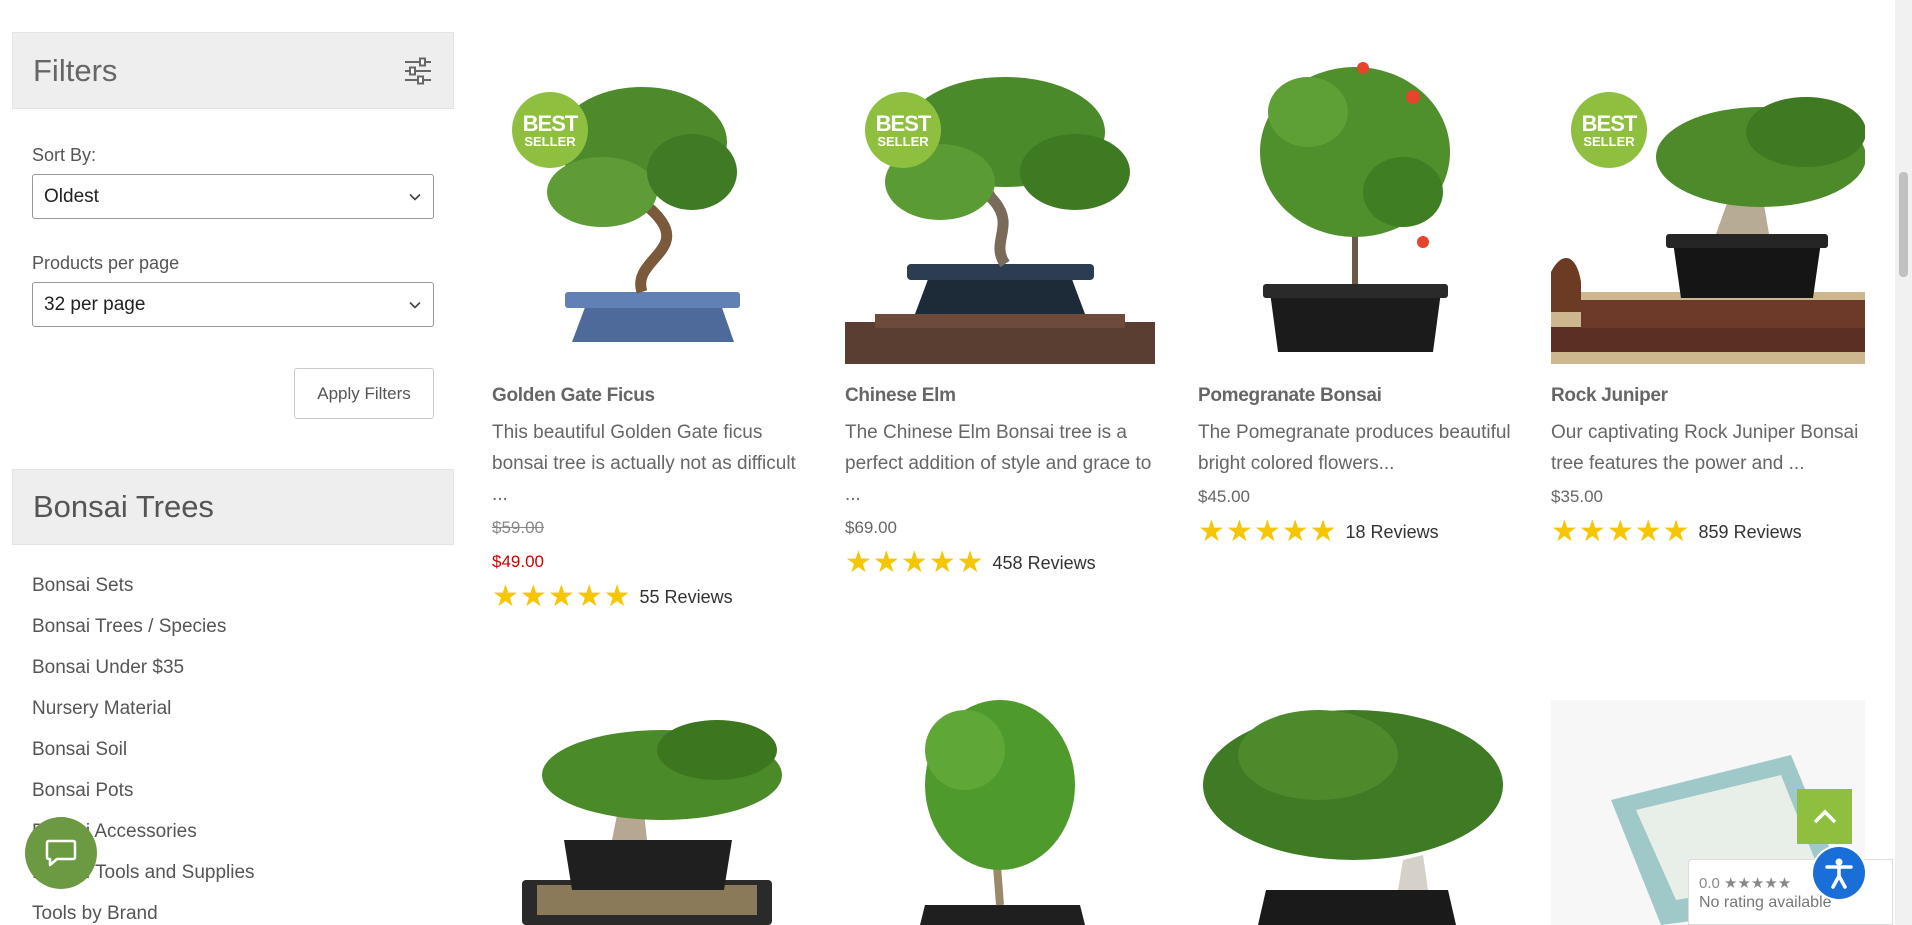  What do you see at coordinates (1750, 532) in the screenshot?
I see `review-count: 859 Reviews` at bounding box center [1750, 532].